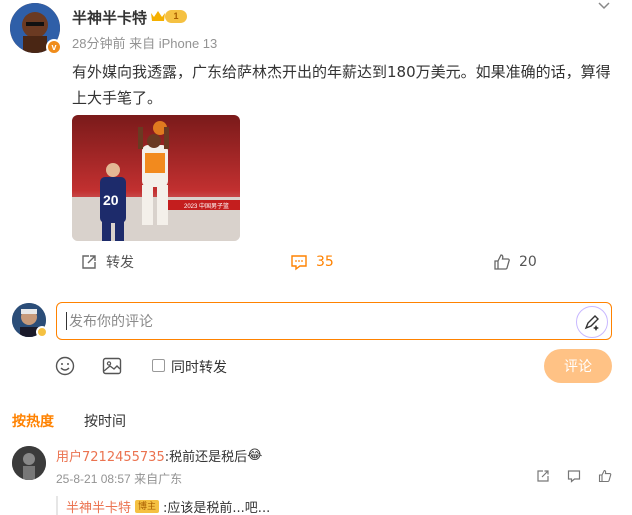  I want to click on image-icon, so click(112, 366).